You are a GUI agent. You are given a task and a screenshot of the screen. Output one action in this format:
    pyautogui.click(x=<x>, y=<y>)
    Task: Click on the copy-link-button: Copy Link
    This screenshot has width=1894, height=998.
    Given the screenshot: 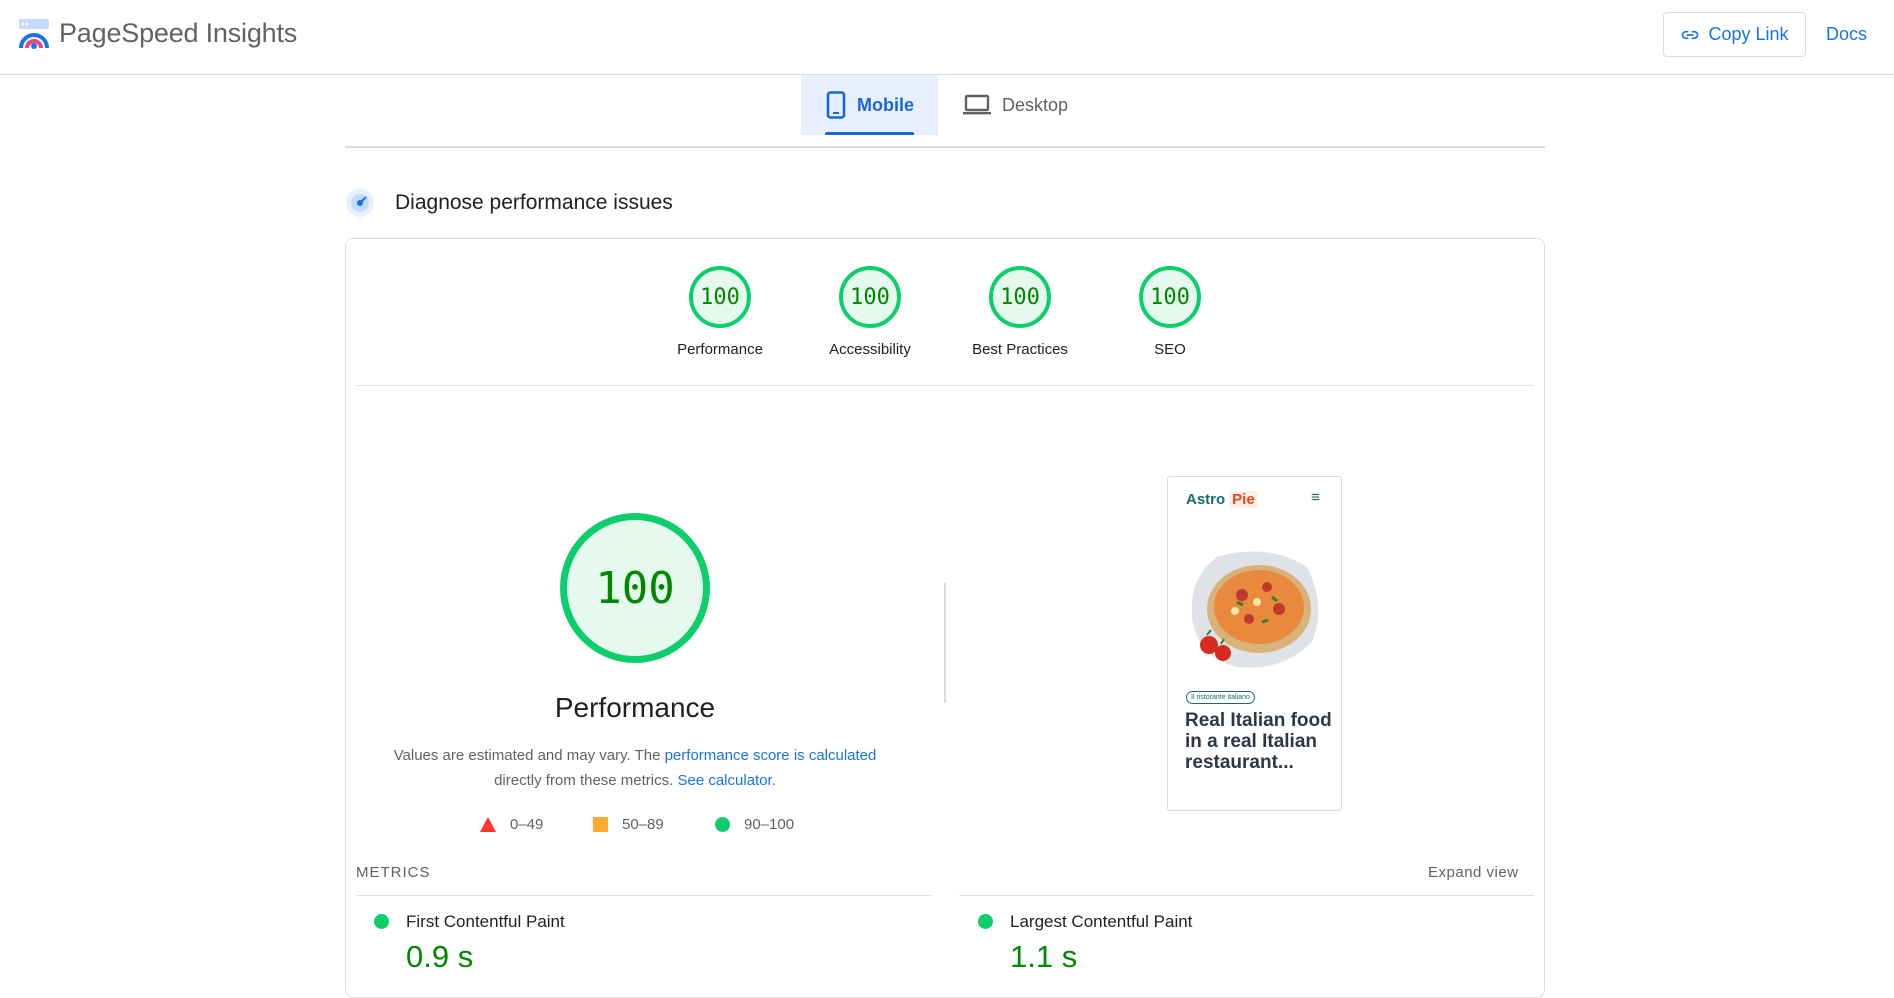 What is the action you would take?
    pyautogui.click(x=1734, y=34)
    